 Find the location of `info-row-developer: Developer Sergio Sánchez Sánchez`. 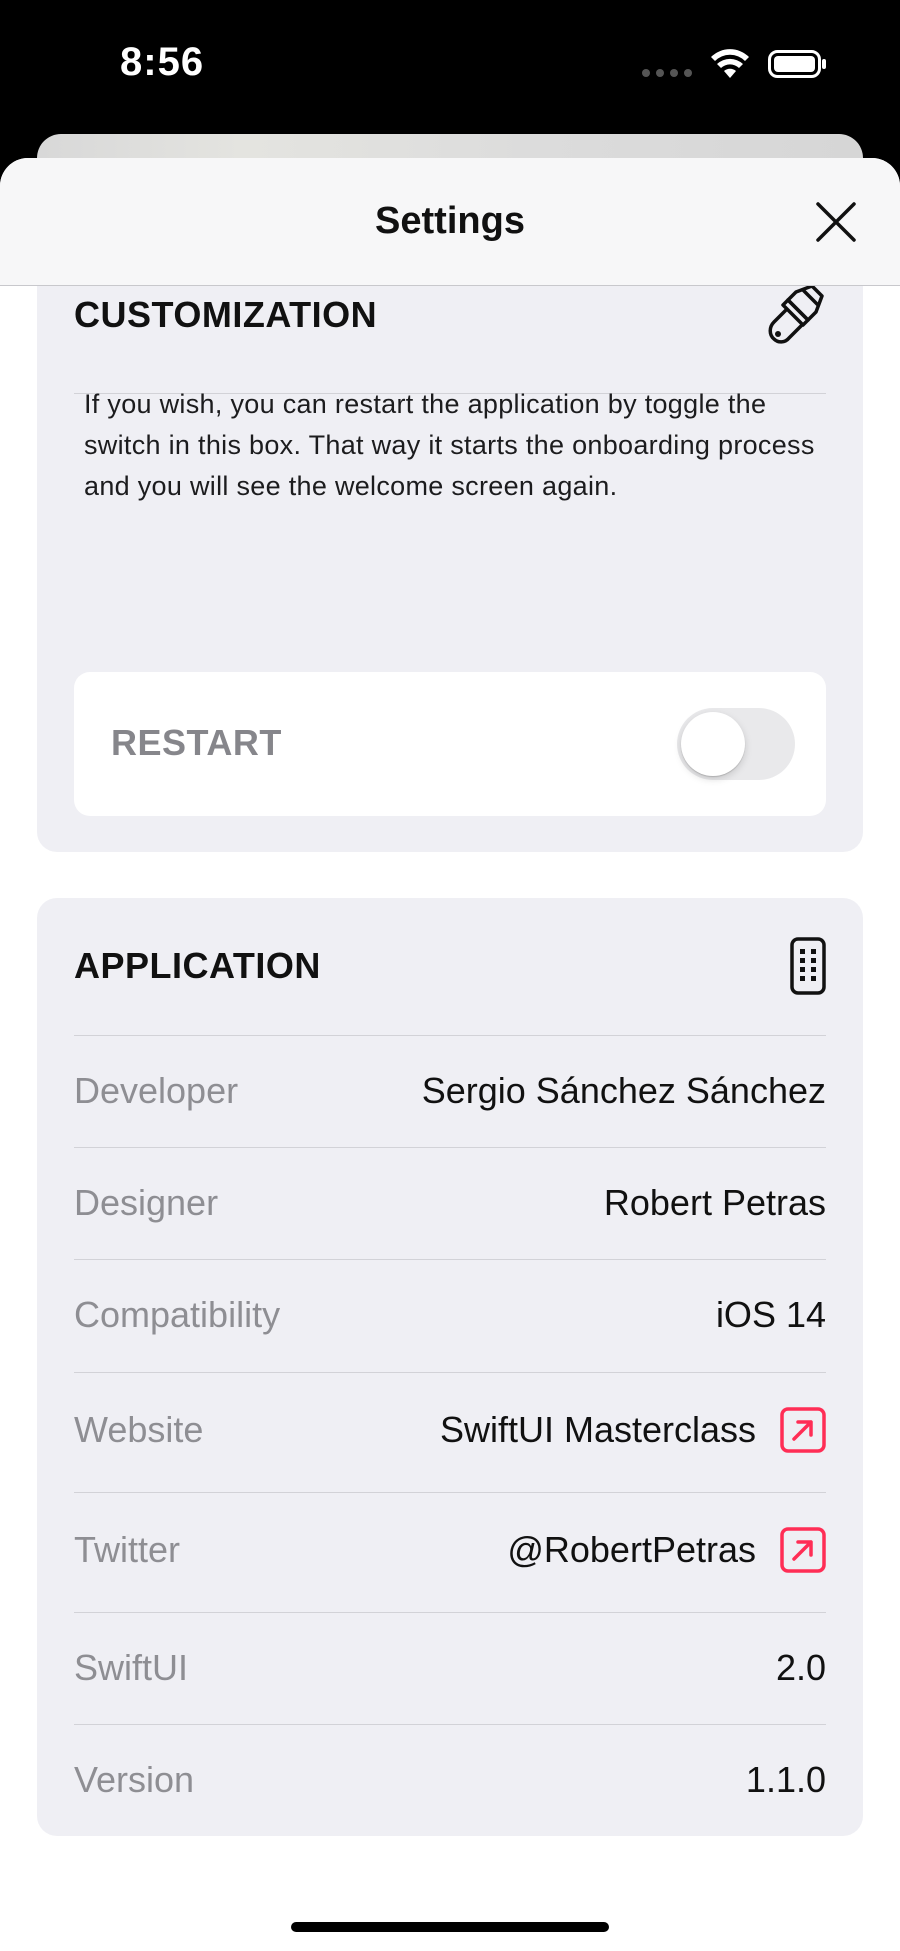

info-row-developer: Developer Sergio Sánchez Sánchez is located at coordinates (450, 1091).